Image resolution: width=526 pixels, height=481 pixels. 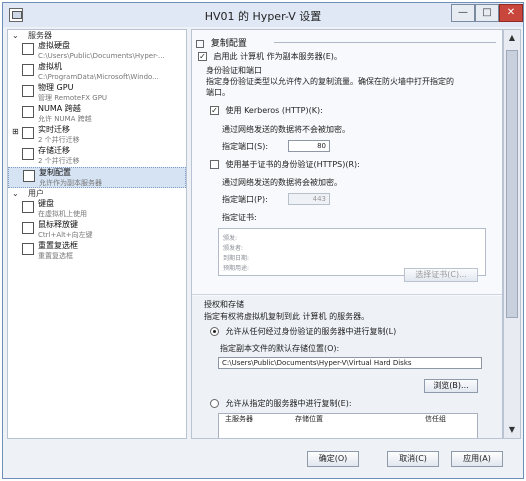 I want to click on enable-replica-label: 启用此 计算机 作为副本服务器(E)。, so click(x=277, y=56).